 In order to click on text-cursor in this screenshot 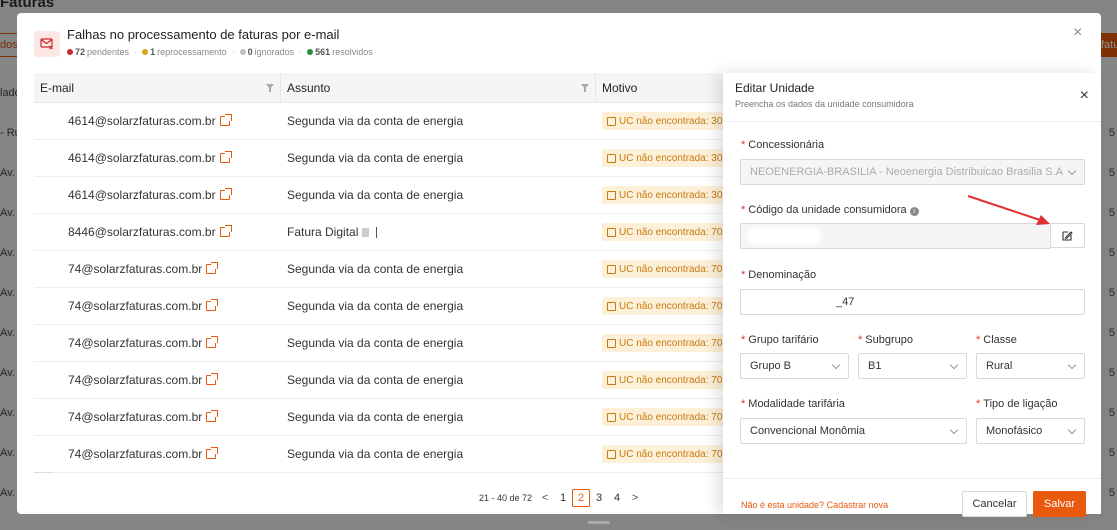, I will do `click(377, 232)`.